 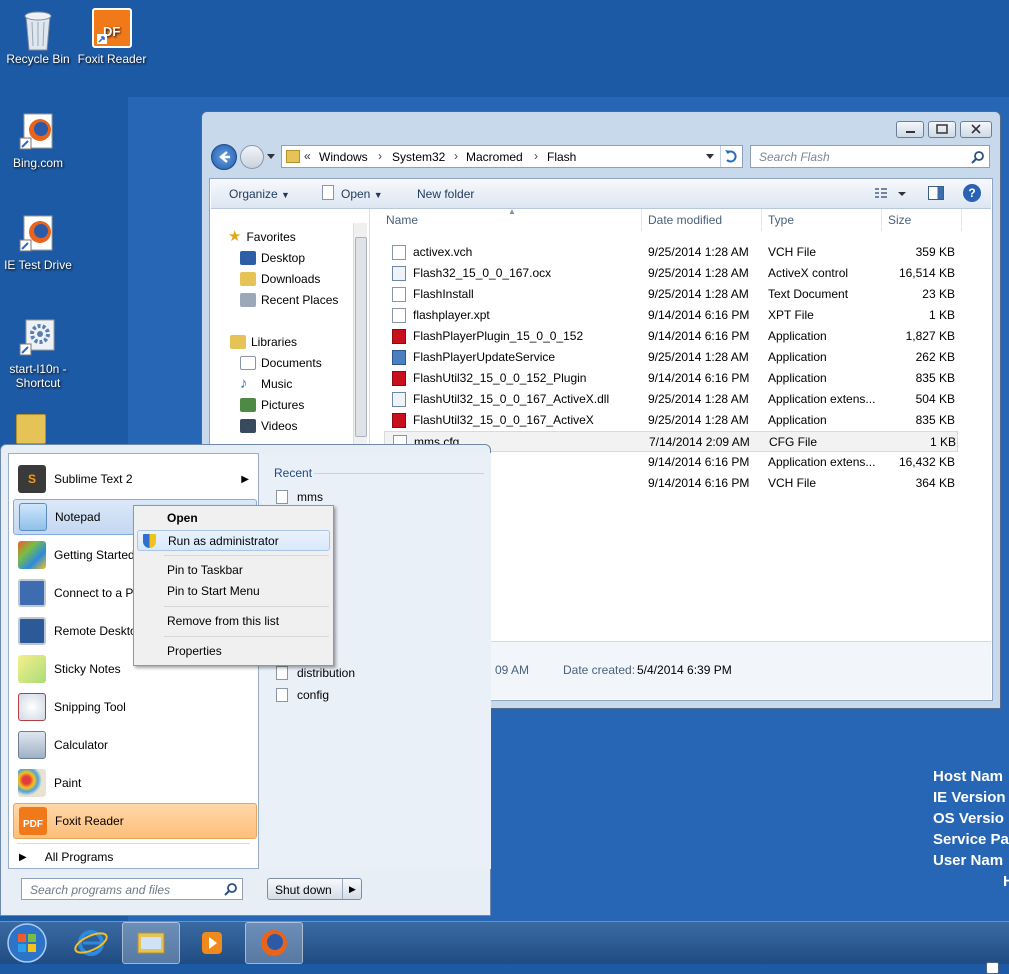 I want to click on open-button: Open ▼, so click(x=362, y=194).